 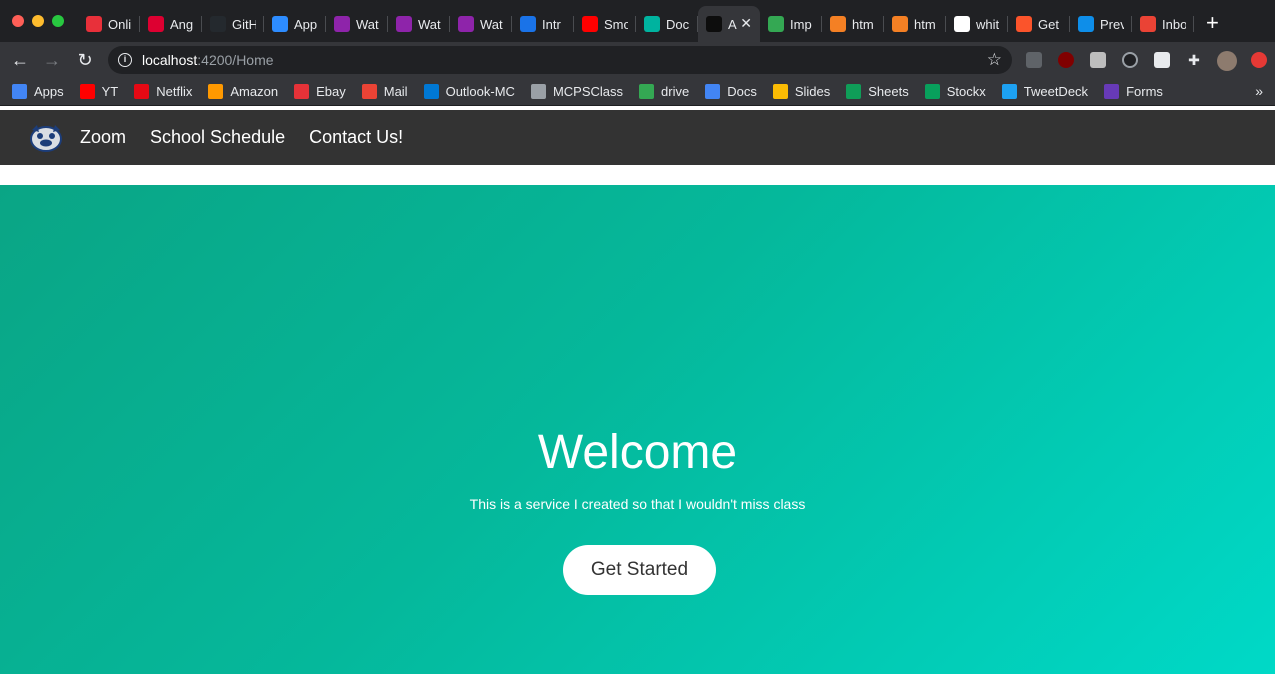 I want to click on tab-title: Doc, so click(x=678, y=24).